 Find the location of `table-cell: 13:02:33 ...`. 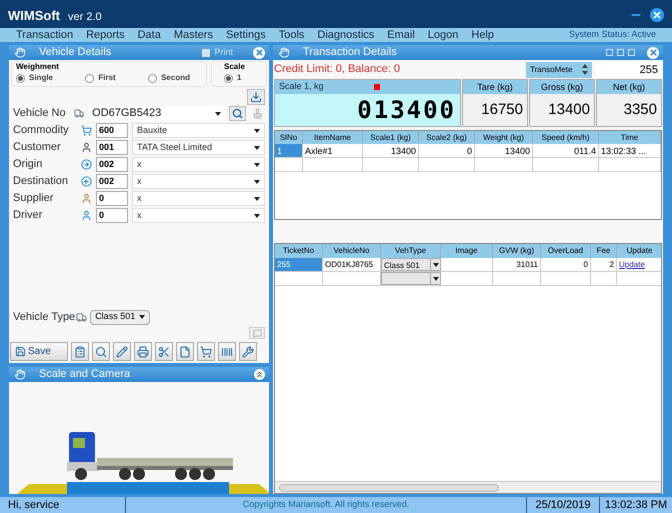

table-cell: 13:02:33 ... is located at coordinates (630, 150).